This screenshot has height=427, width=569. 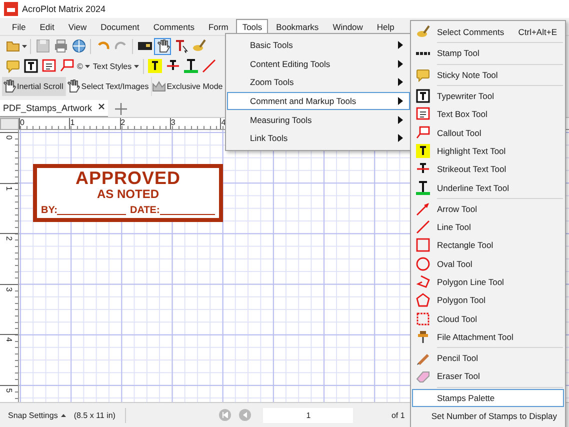 What do you see at coordinates (225, 415) in the screenshot?
I see `first-page-icon` at bounding box center [225, 415].